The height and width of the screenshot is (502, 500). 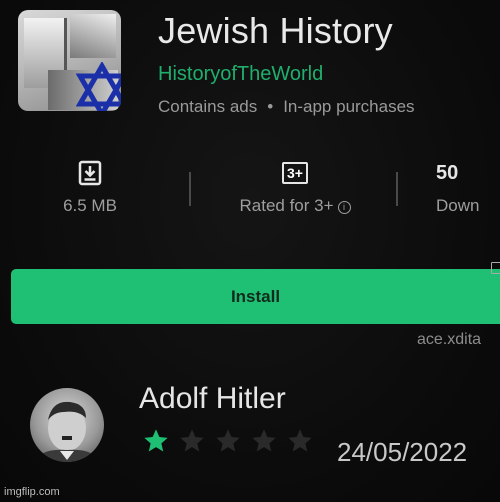 I want to click on review-date: 24/05/2022, so click(x=402, y=452).